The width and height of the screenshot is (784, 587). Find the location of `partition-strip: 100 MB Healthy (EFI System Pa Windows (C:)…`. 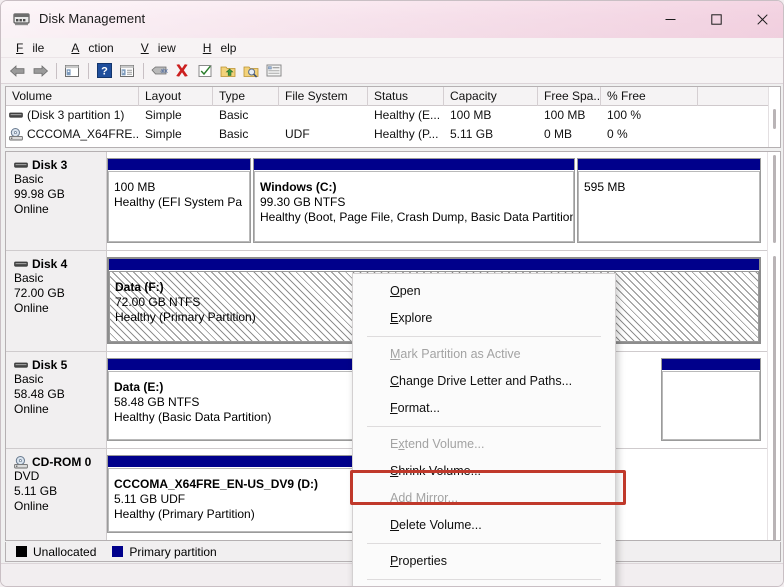

partition-strip: 100 MB Healthy (EFI System Pa Windows (C:)… is located at coordinates (438, 201).